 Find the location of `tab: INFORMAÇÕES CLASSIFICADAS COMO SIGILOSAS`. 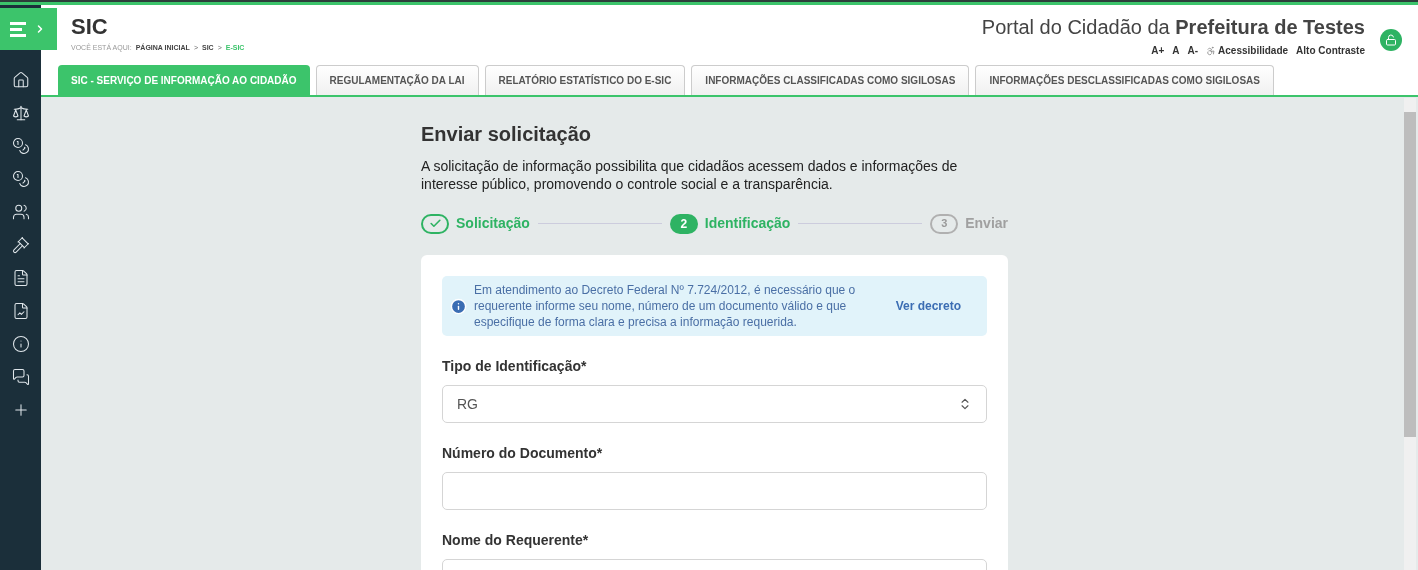

tab: INFORMAÇÕES CLASSIFICADAS COMO SIGILOSAS is located at coordinates (830, 80).